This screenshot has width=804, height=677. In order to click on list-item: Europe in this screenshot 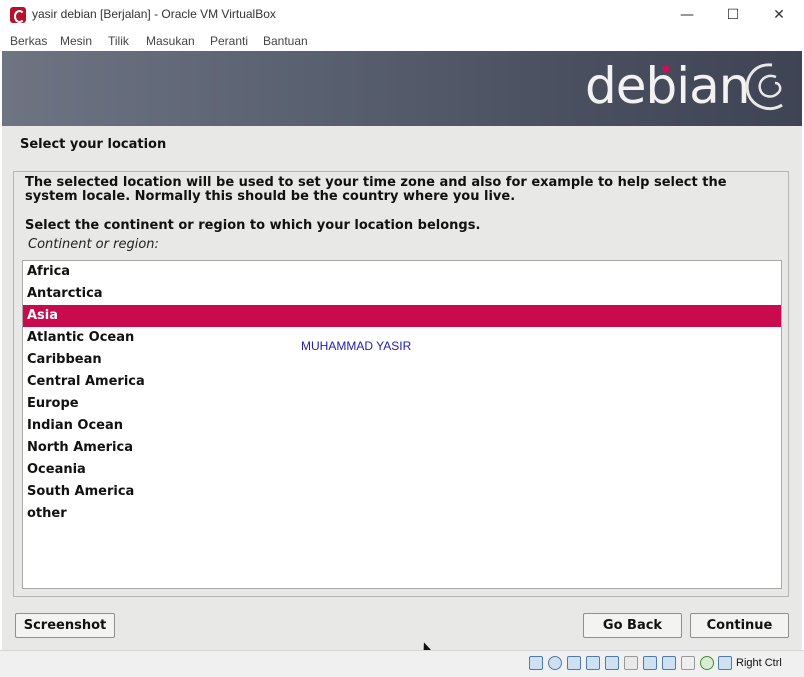, I will do `click(402, 404)`.